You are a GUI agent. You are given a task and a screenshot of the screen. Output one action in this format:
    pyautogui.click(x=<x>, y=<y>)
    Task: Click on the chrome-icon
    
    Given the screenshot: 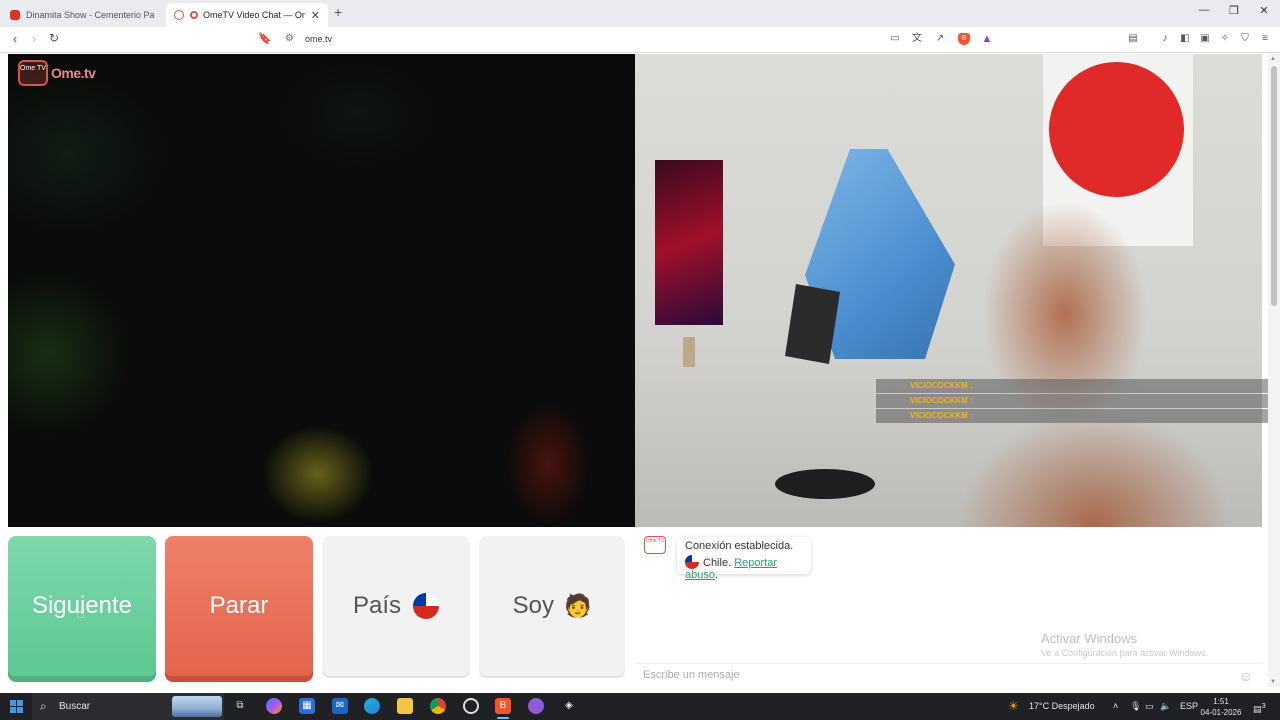 What is the action you would take?
    pyautogui.click(x=438, y=706)
    